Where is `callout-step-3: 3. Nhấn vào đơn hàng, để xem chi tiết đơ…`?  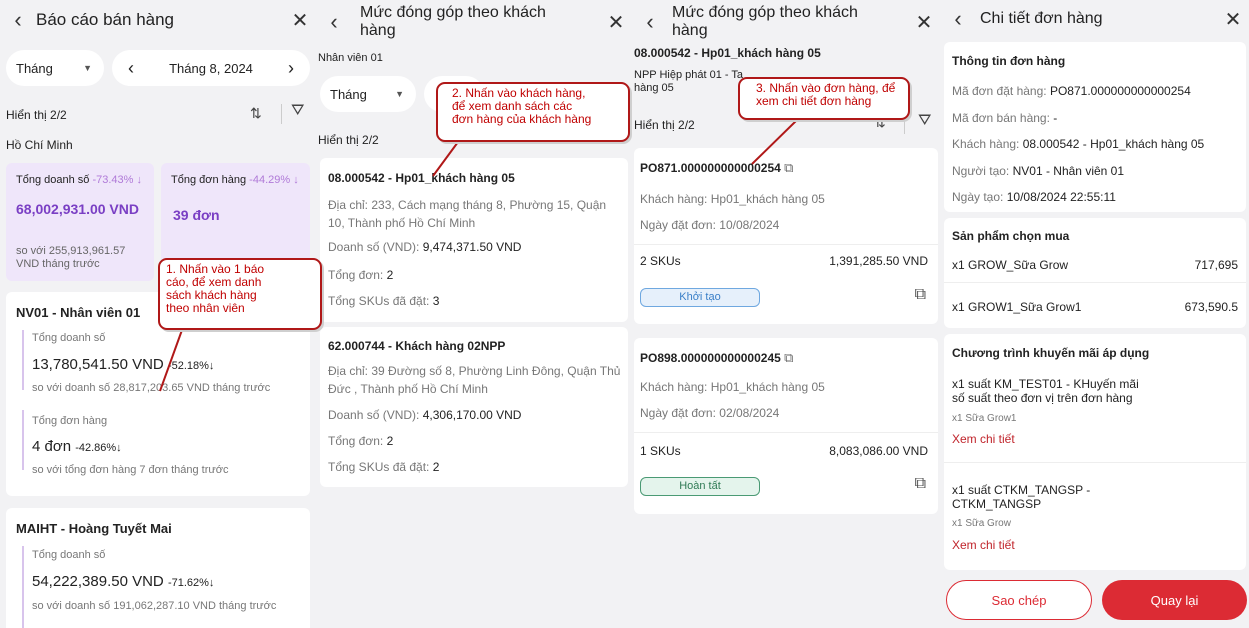
callout-step-3: 3. Nhấn vào đơn hàng, để xem chi tiết đơ… is located at coordinates (824, 98).